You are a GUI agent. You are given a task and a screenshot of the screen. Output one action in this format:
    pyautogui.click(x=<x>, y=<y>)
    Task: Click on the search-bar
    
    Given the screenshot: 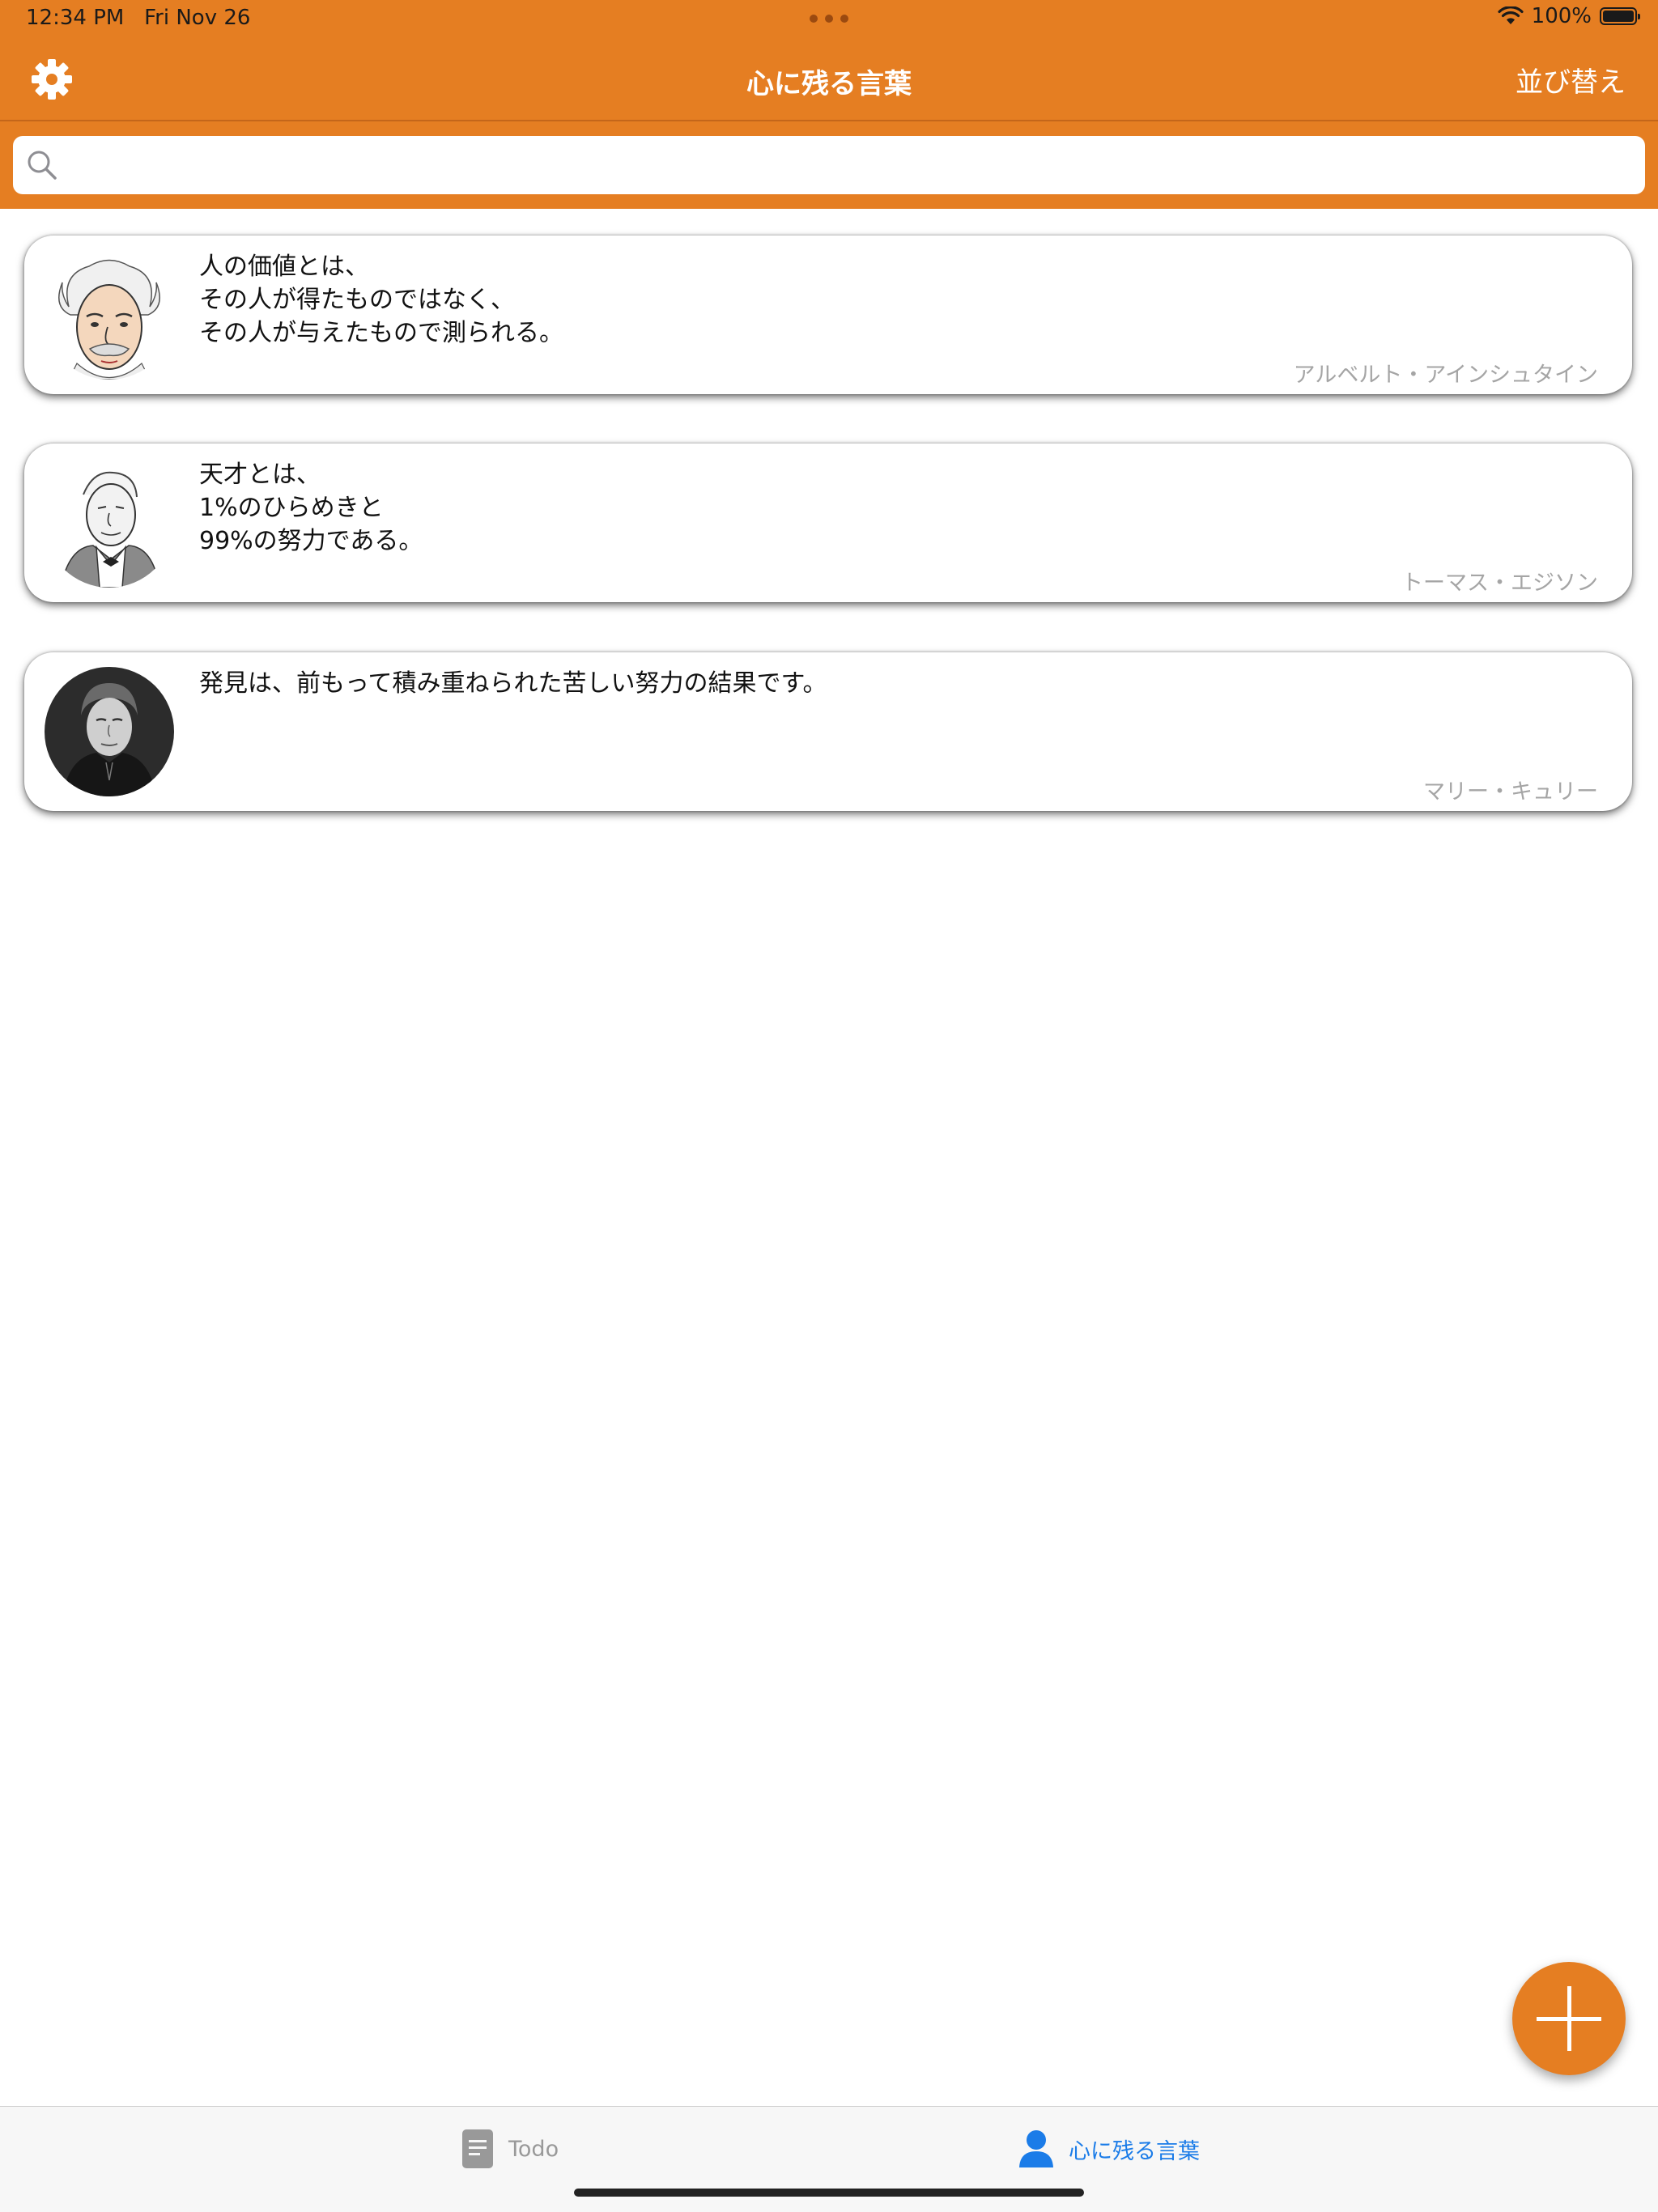 What is the action you would take?
    pyautogui.click(x=829, y=165)
    